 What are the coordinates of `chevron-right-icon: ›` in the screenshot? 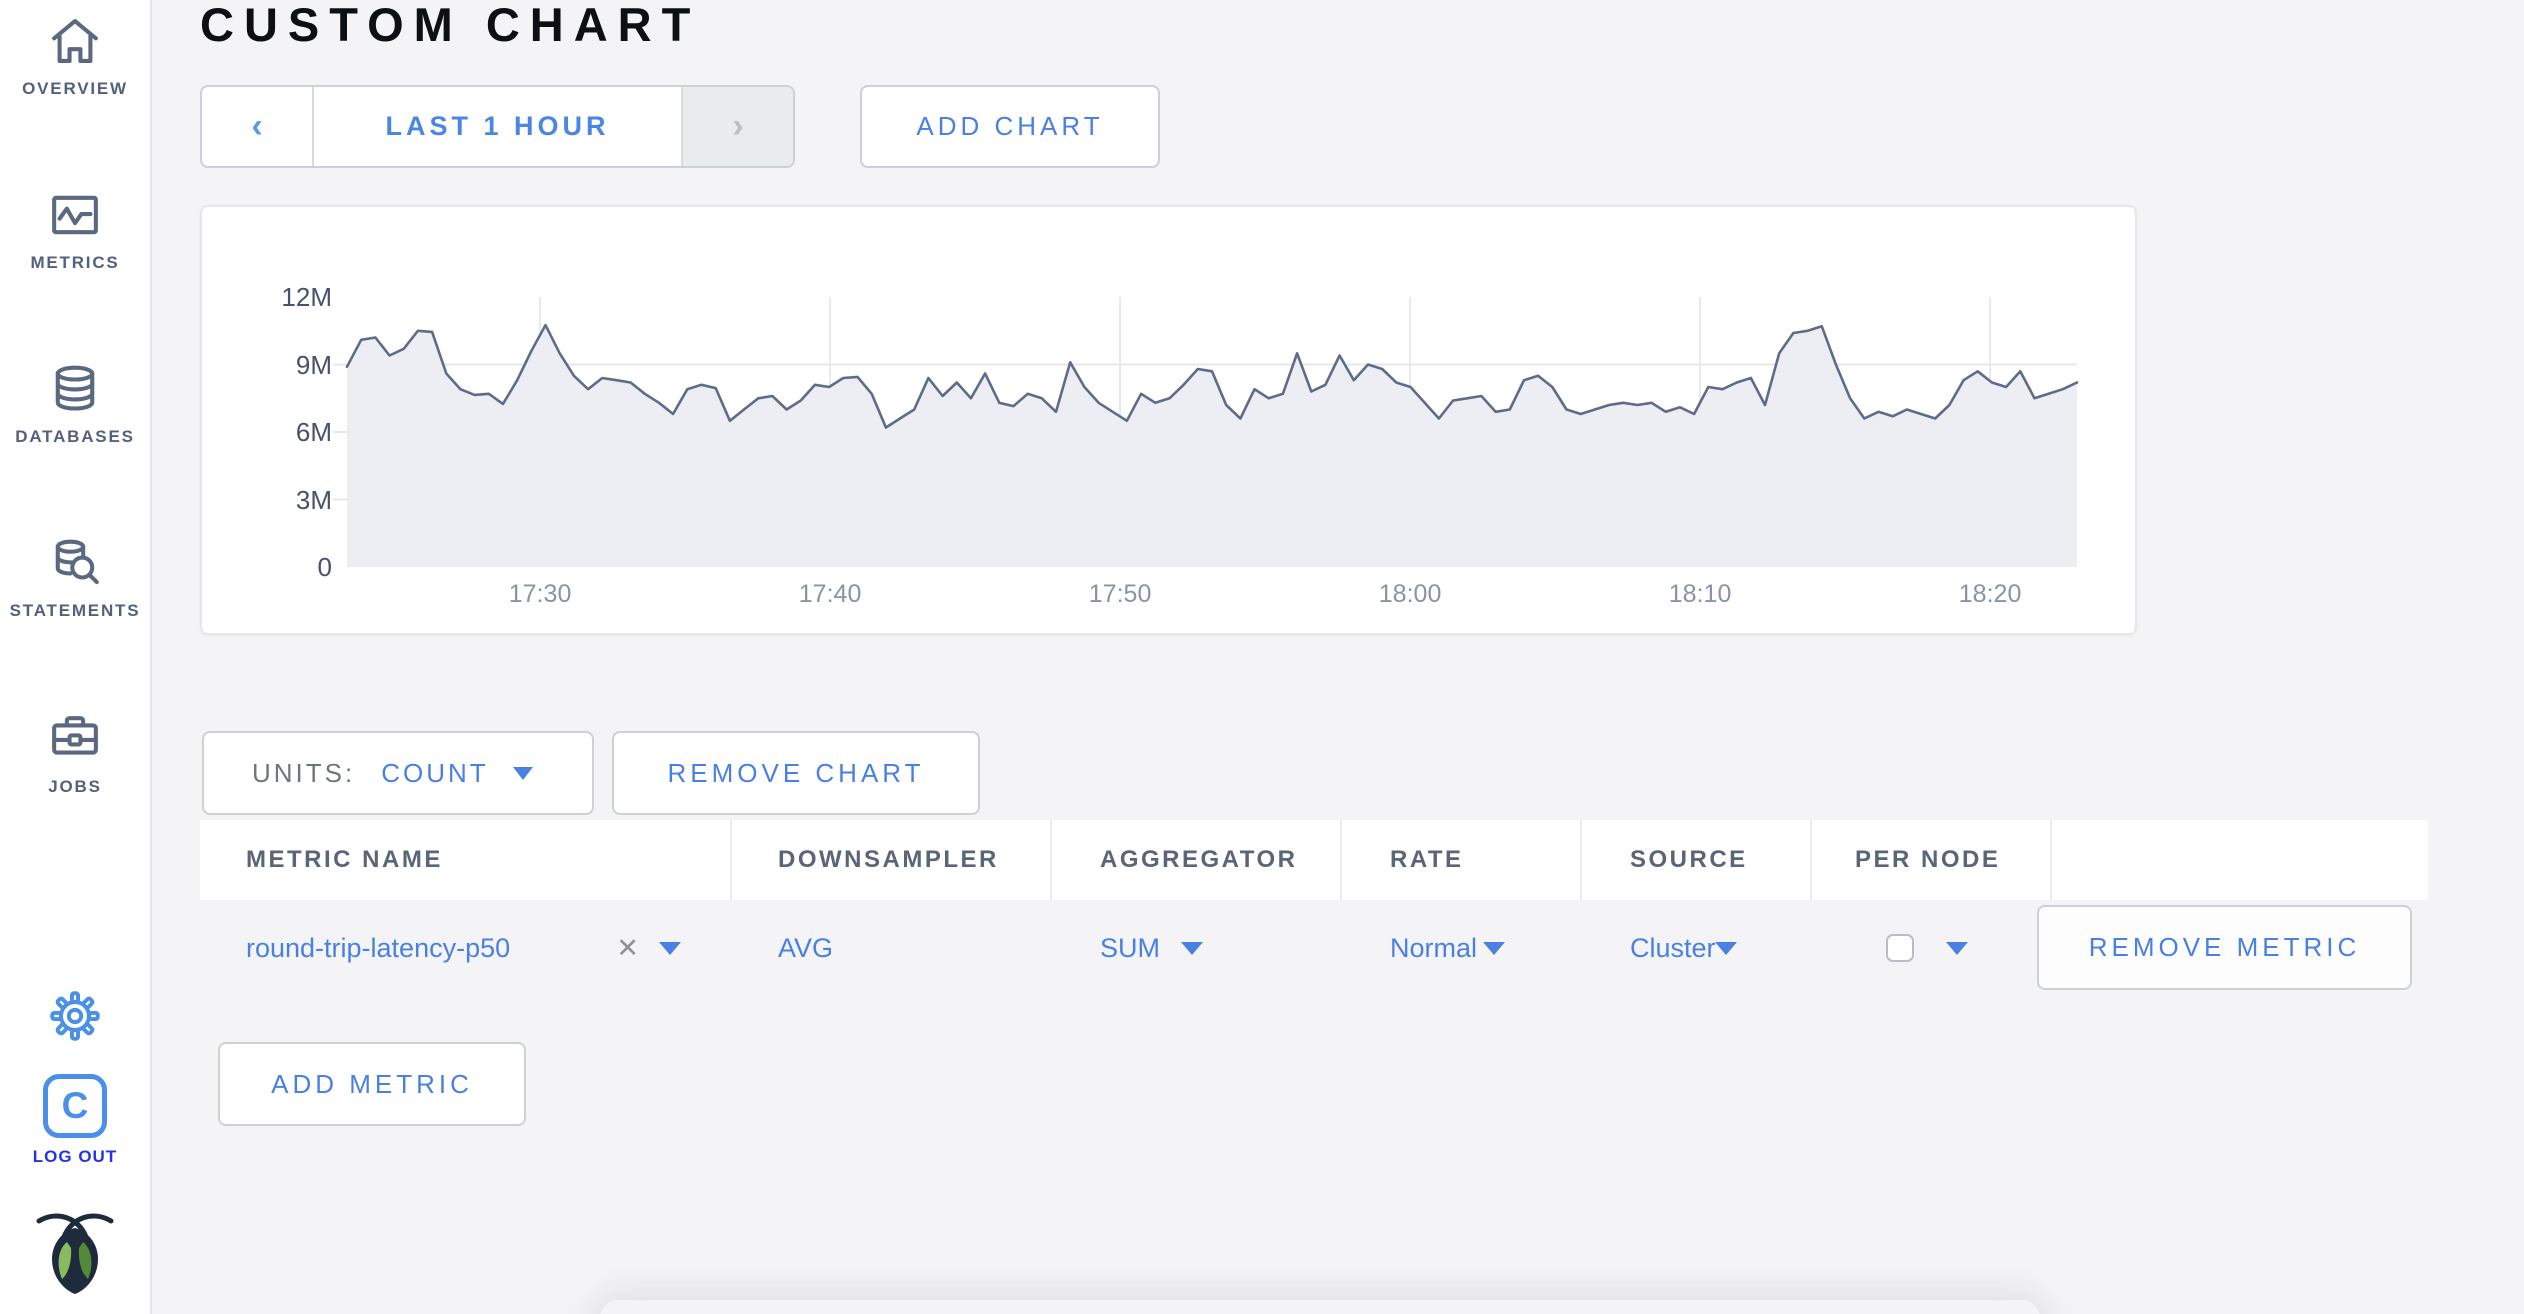 It's located at (738, 126).